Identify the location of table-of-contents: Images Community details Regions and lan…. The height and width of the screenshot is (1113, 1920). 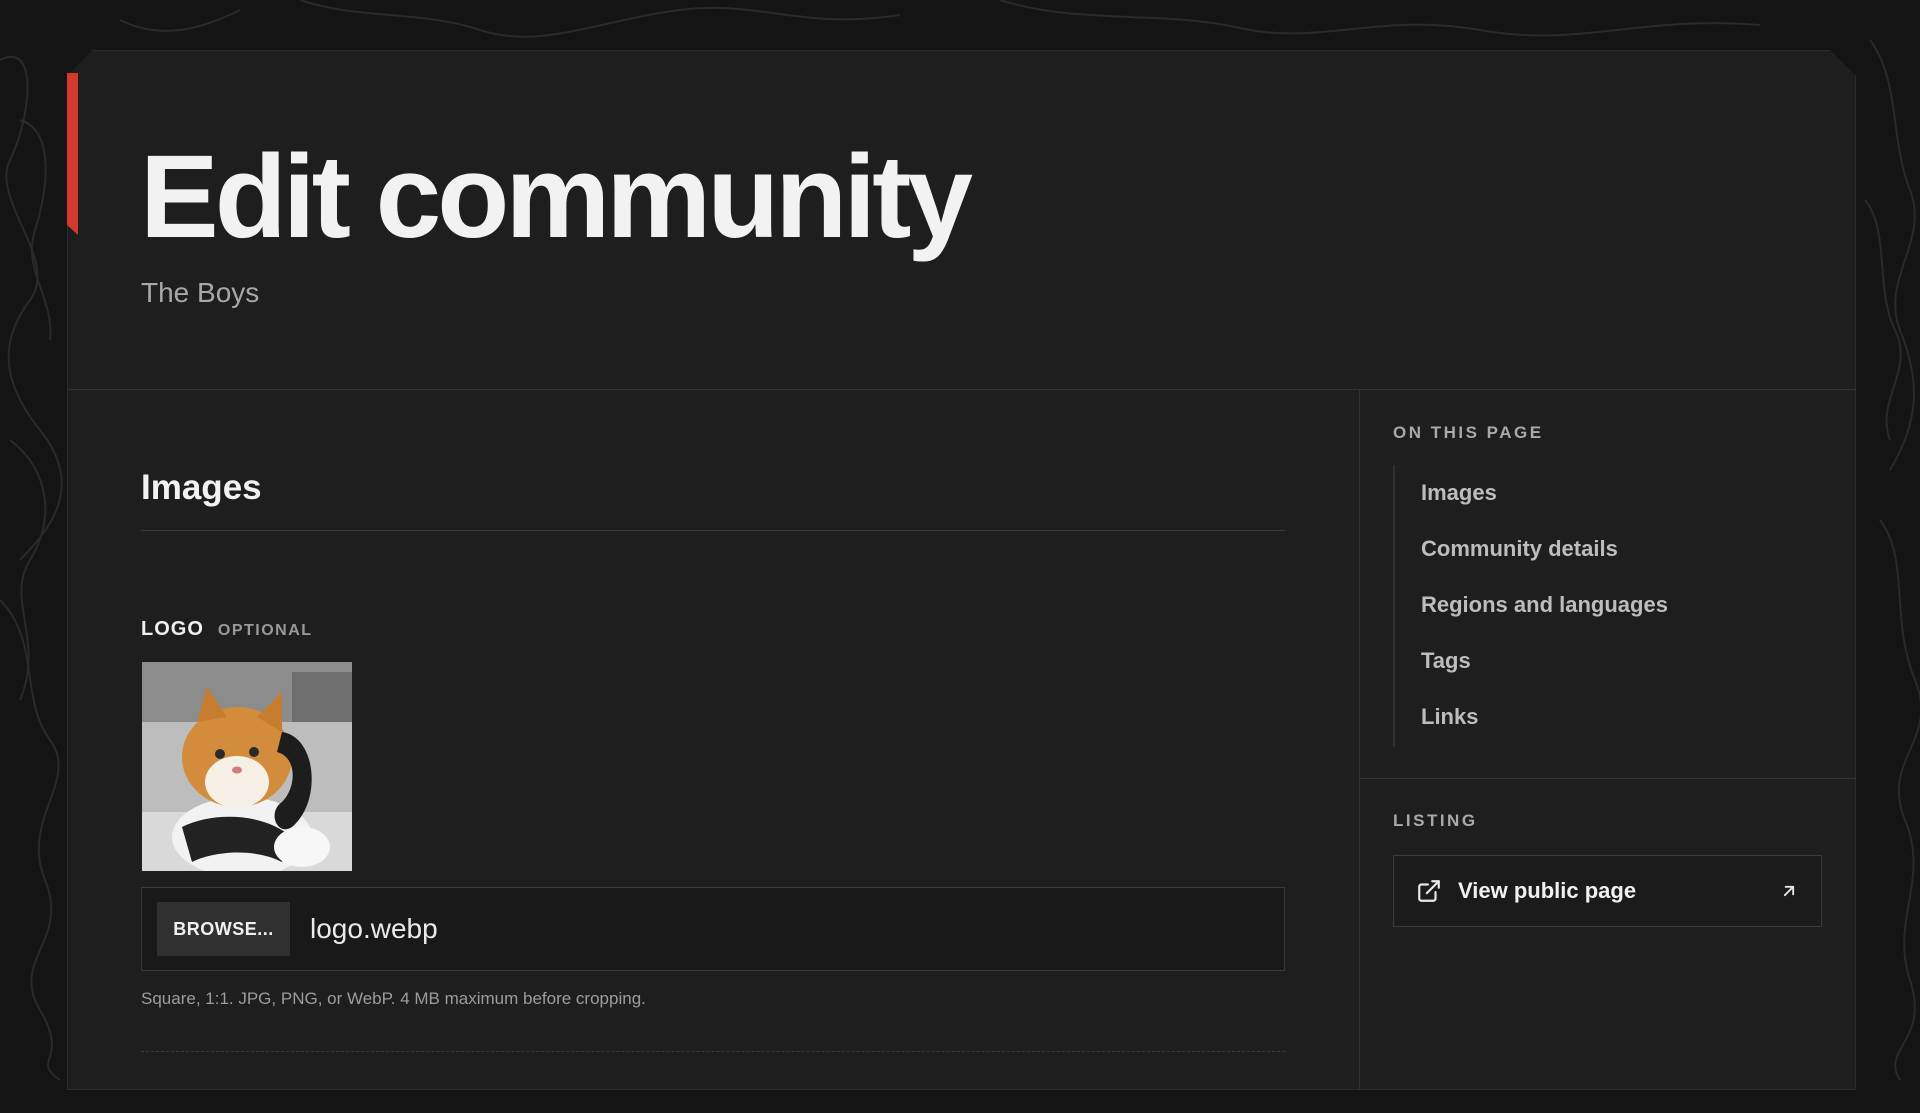
(1543, 606).